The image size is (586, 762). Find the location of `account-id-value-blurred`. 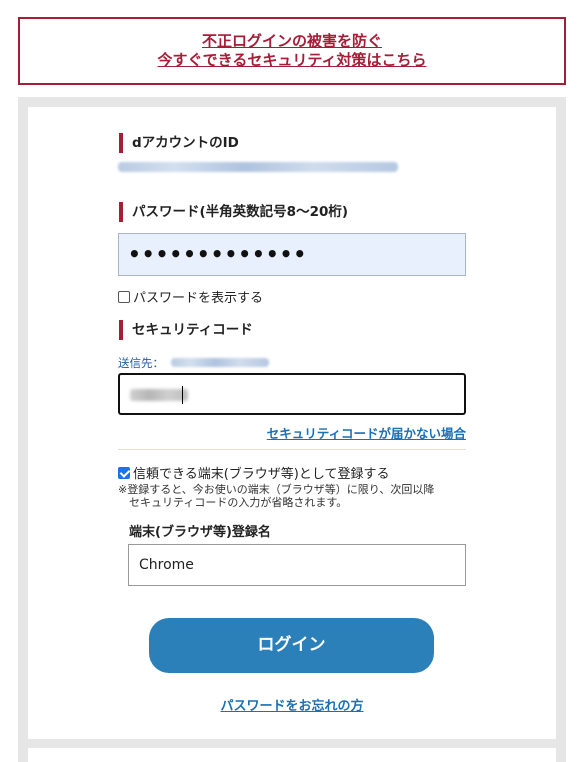

account-id-value-blurred is located at coordinates (258, 167).